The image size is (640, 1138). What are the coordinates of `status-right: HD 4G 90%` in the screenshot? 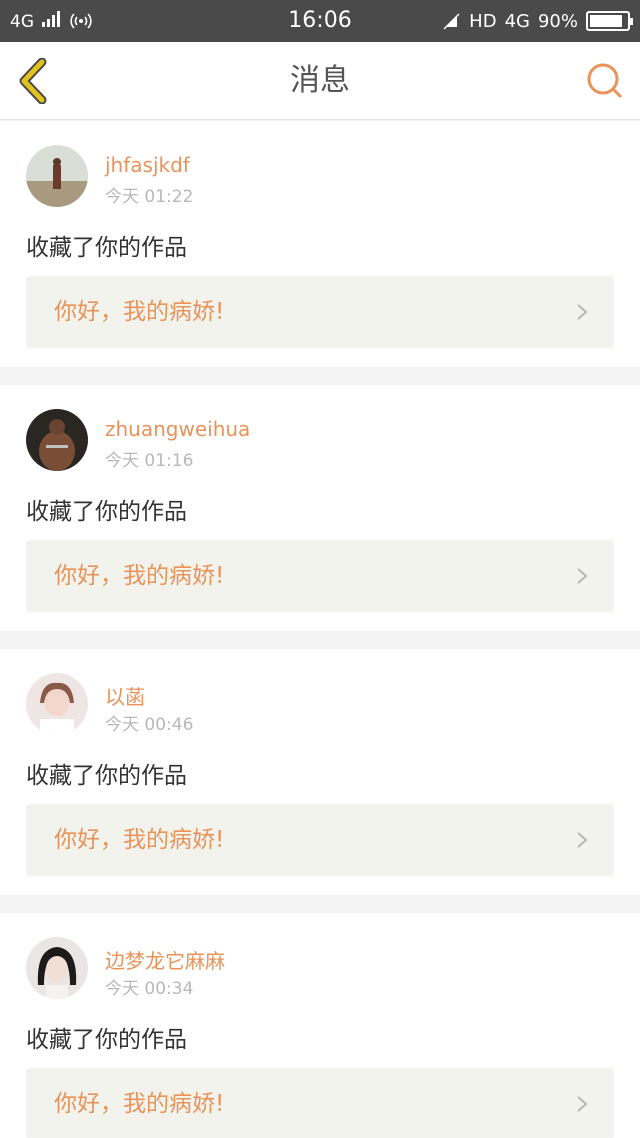 It's located at (537, 21).